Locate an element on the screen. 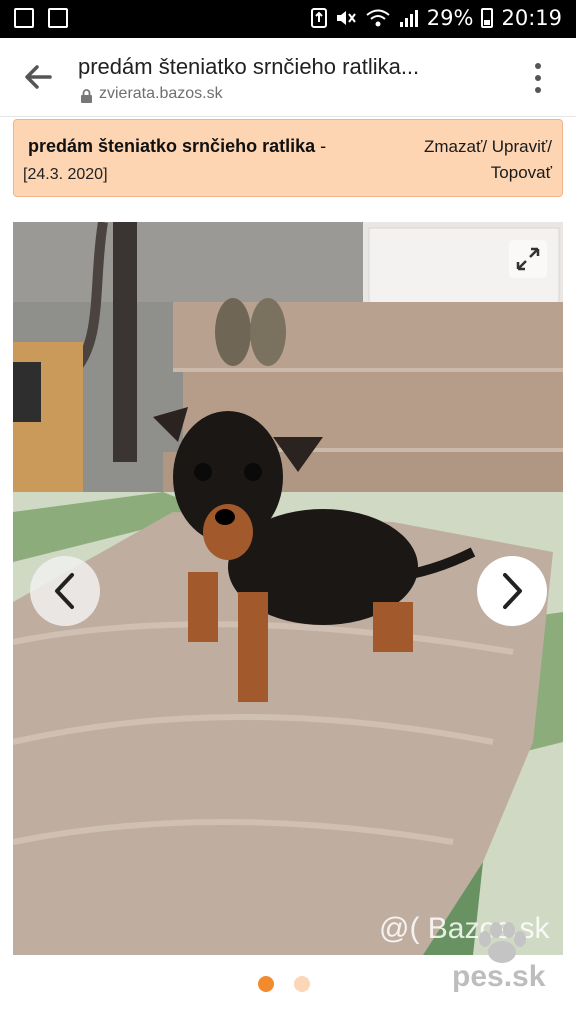 The height and width of the screenshot is (1024, 576). actions-line-1: Zmazať/ Upraviť/ is located at coordinates (488, 147).